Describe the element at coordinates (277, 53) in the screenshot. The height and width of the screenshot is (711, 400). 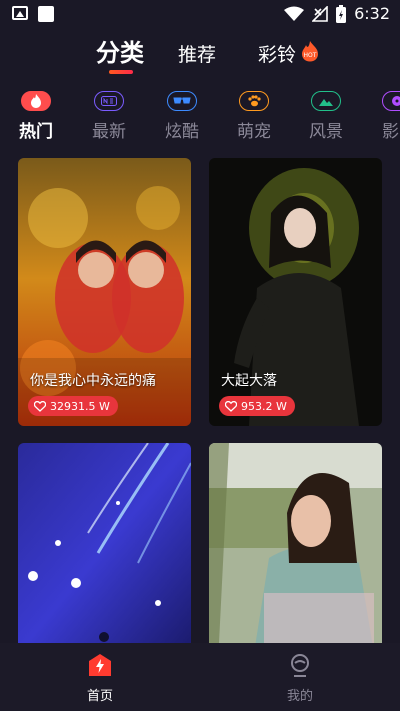
I see `tab-ringtone: 彩铃` at that location.